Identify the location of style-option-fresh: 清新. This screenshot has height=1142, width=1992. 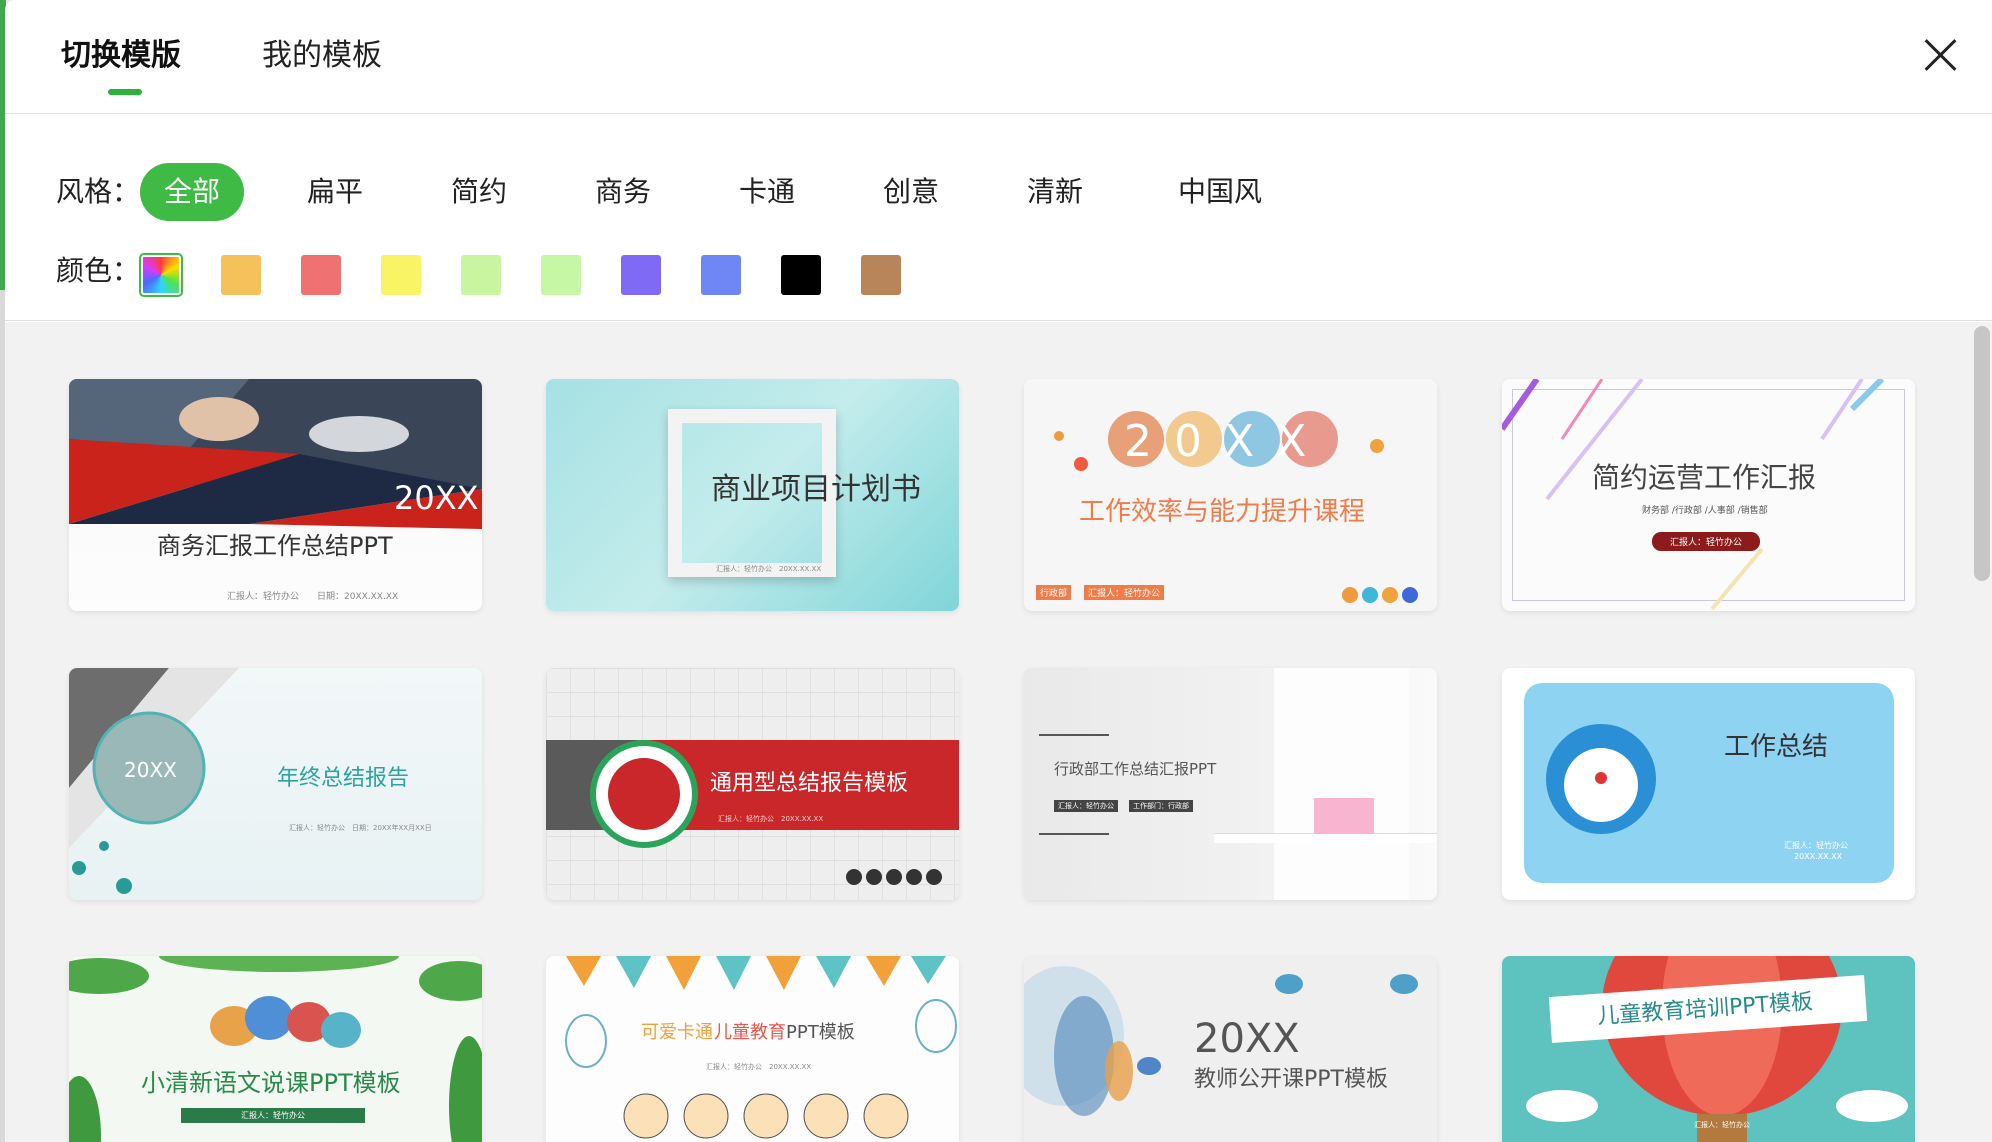
(1055, 192).